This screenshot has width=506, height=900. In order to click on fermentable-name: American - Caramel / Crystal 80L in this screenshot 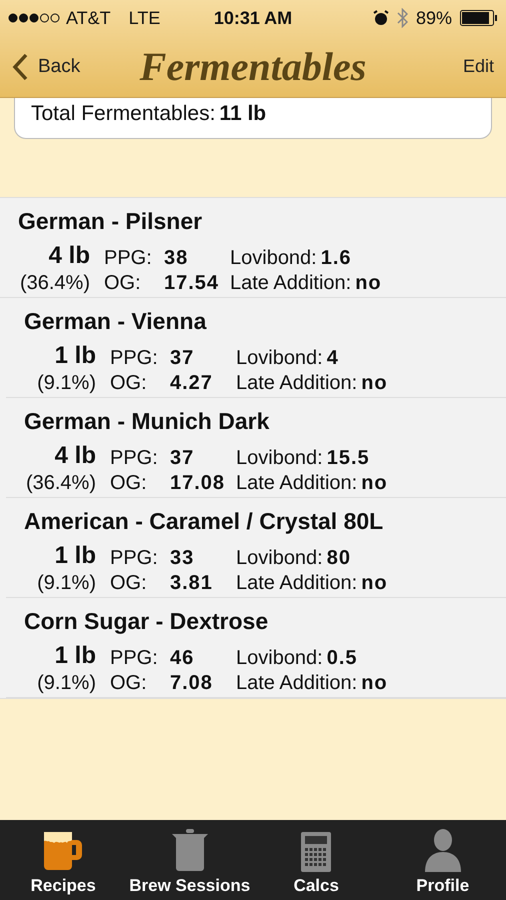, I will do `click(204, 522)`.